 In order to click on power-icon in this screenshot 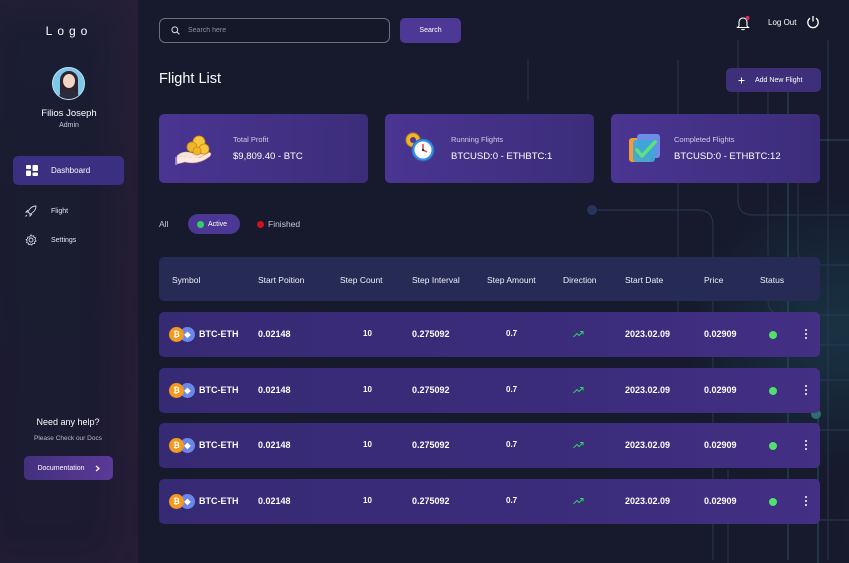, I will do `click(813, 22)`.